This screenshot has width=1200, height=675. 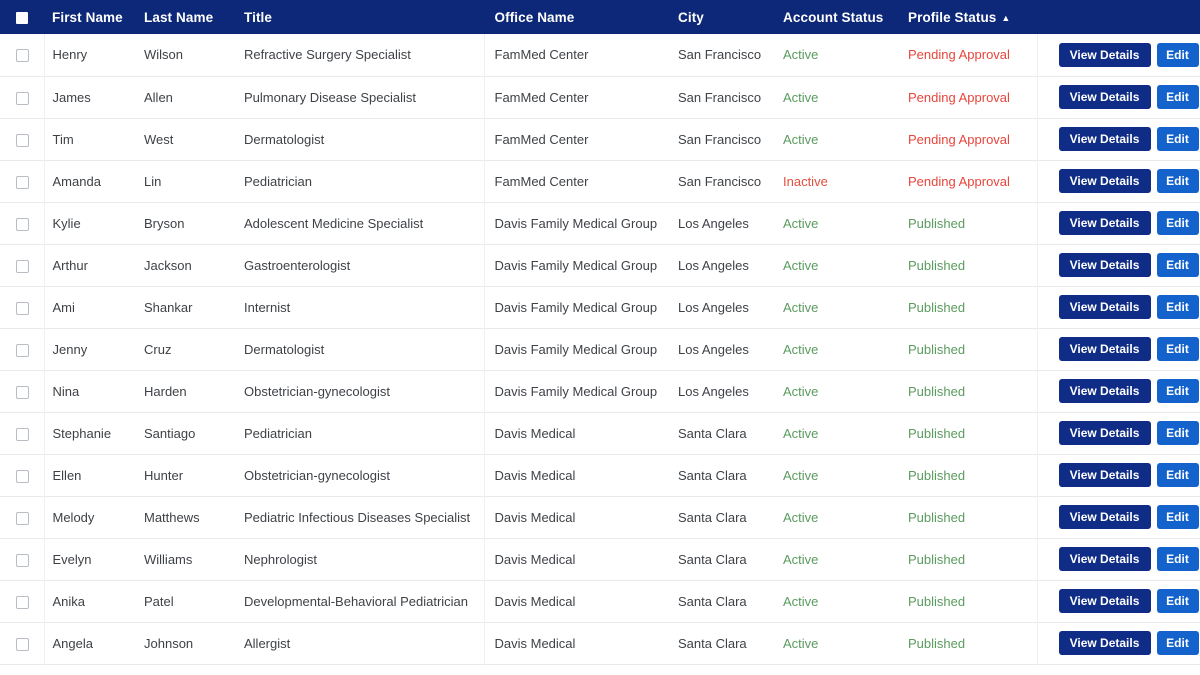 What do you see at coordinates (833, 17) in the screenshot?
I see `column-header-account-status-label: Account Status` at bounding box center [833, 17].